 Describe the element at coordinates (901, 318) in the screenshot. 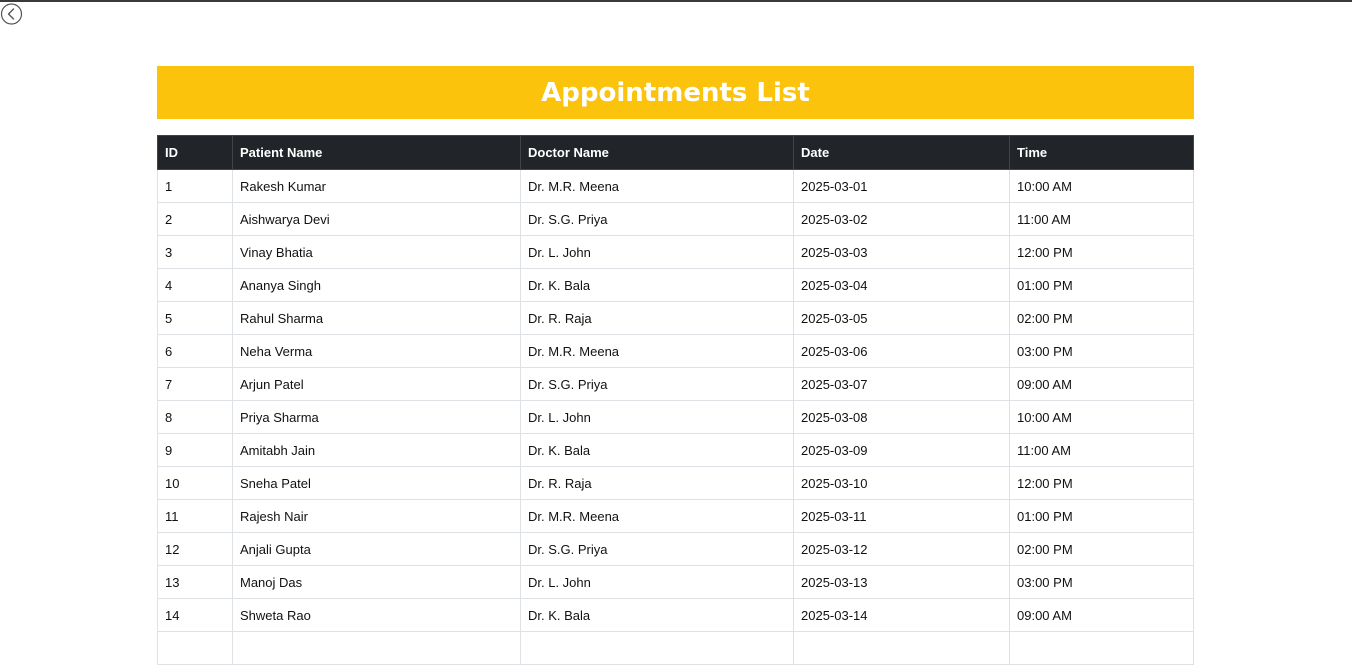

I see `cell-date: 2025-03-05` at that location.